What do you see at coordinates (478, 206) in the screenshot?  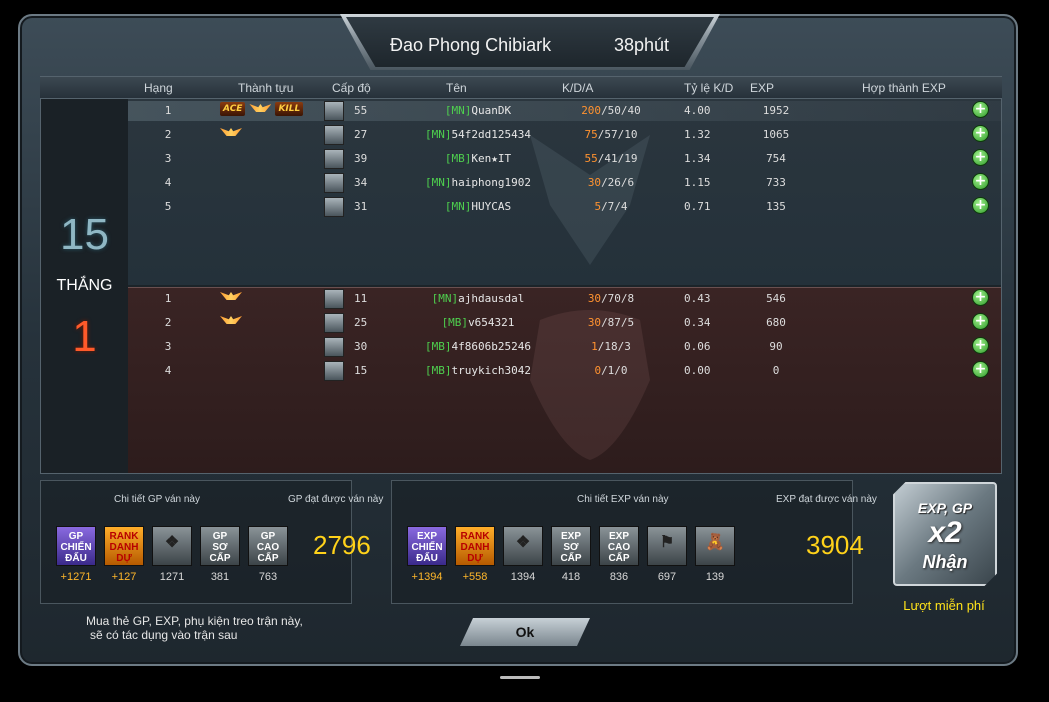 I see `player-name: [MN]HUYCAS` at bounding box center [478, 206].